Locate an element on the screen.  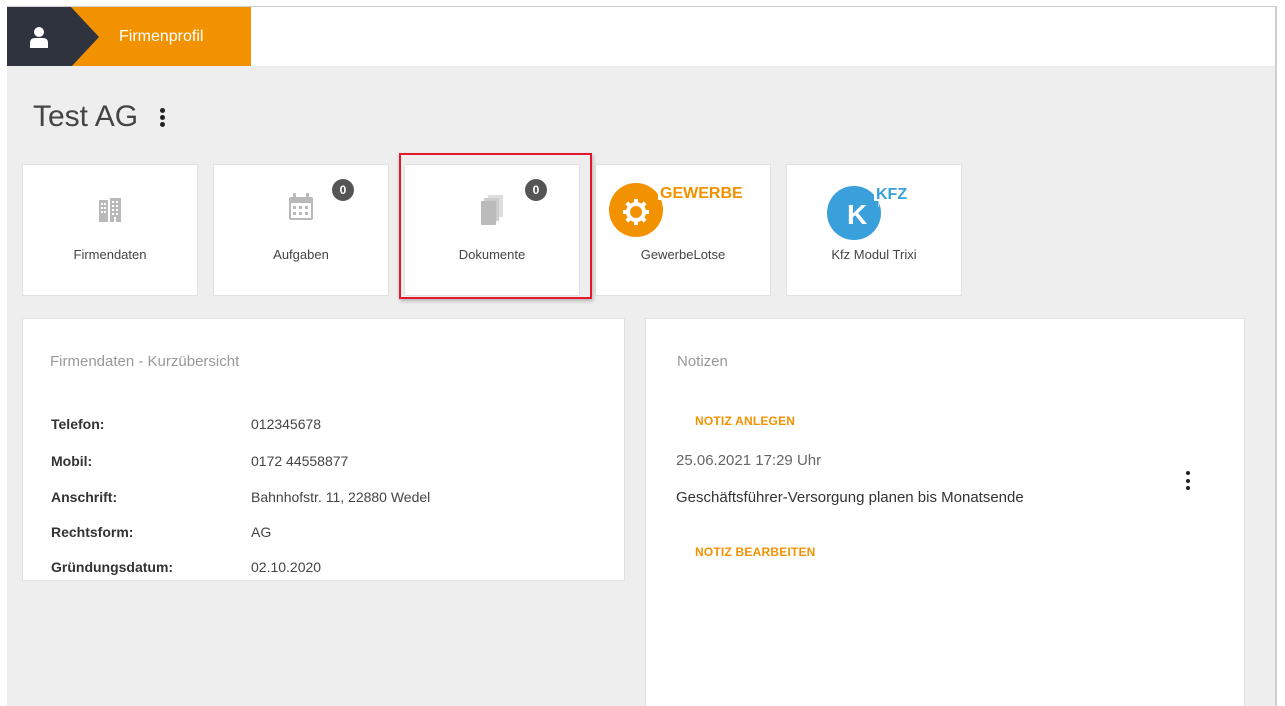
field-label: Mobil: is located at coordinates (72, 461).